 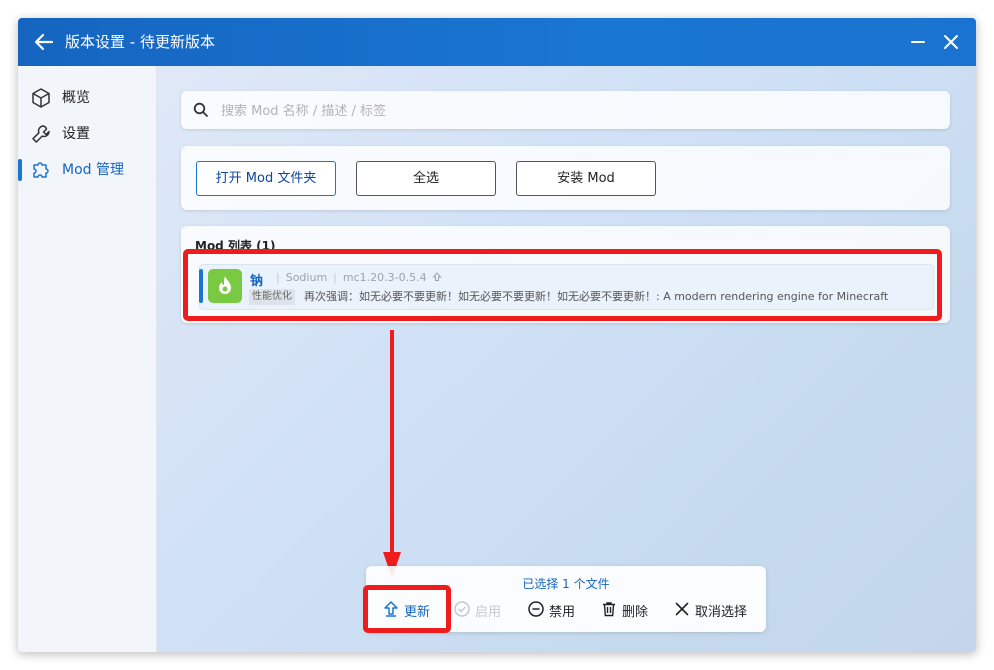 I want to click on close-button, so click(x=951, y=42).